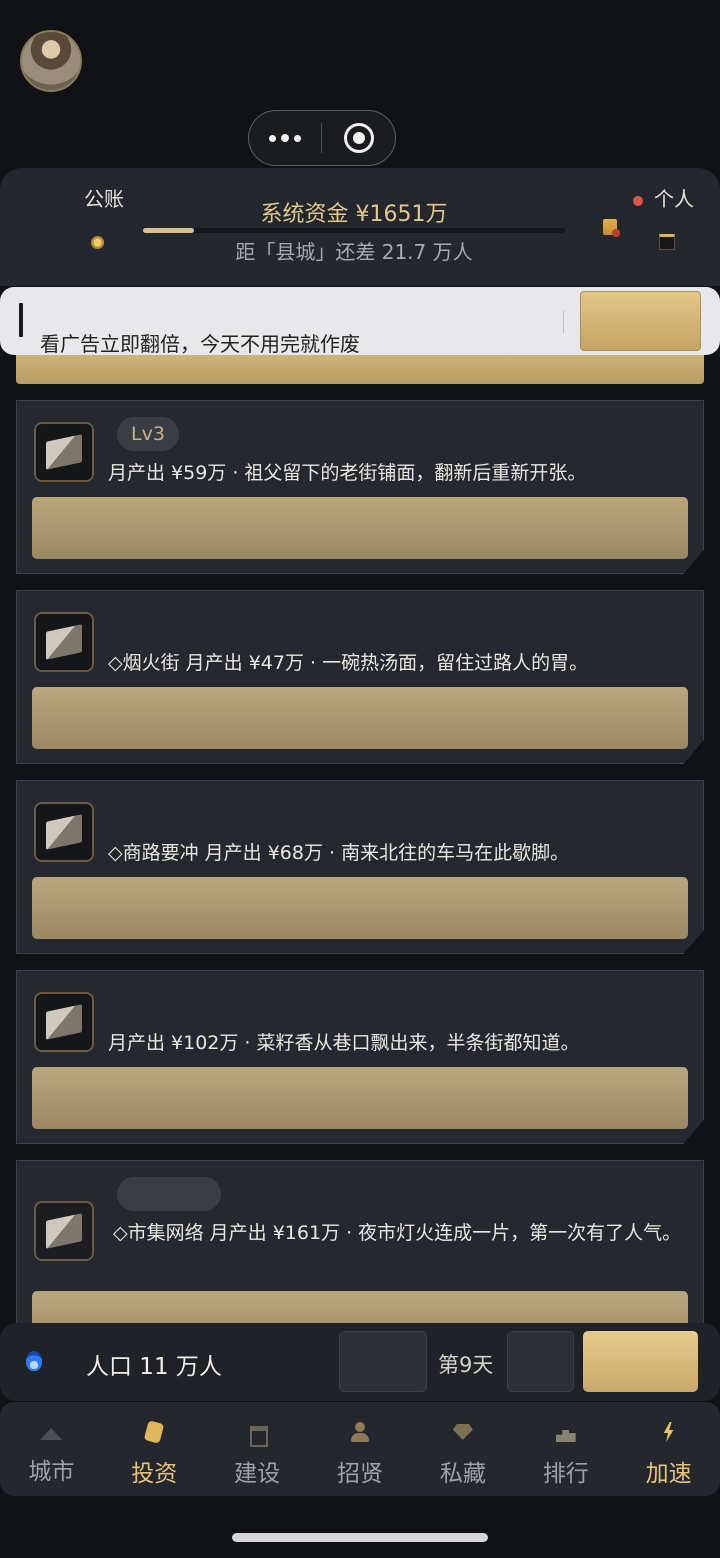 The height and width of the screenshot is (1558, 720). What do you see at coordinates (51, 61) in the screenshot?
I see `avatar` at bounding box center [51, 61].